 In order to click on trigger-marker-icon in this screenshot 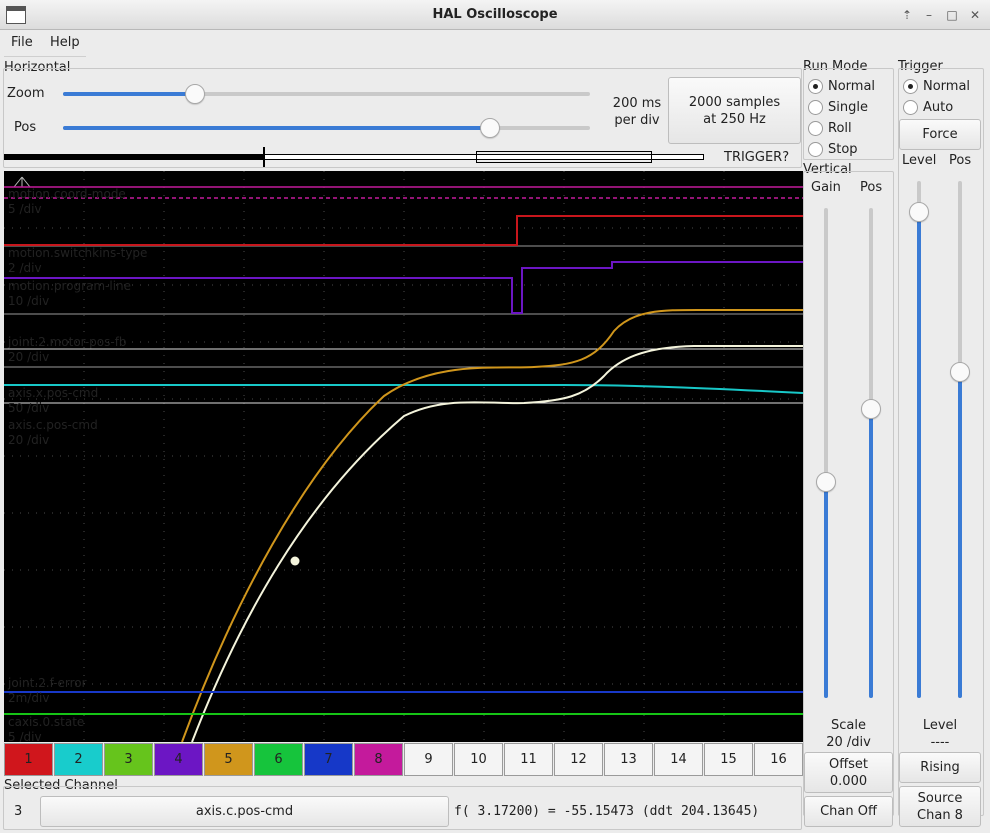, I will do `click(22, 182)`.